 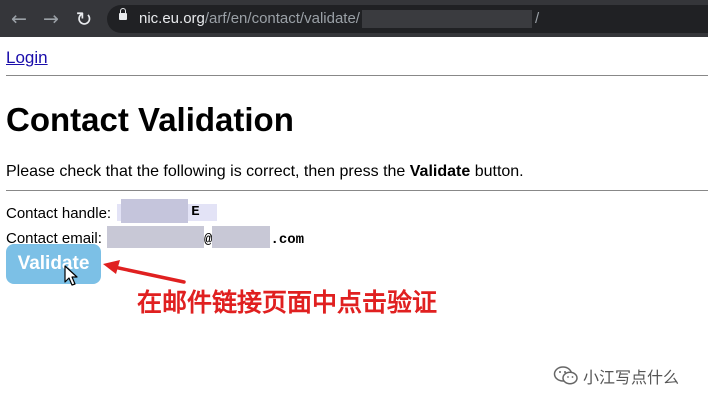 I want to click on lock-icon, so click(x=123, y=14).